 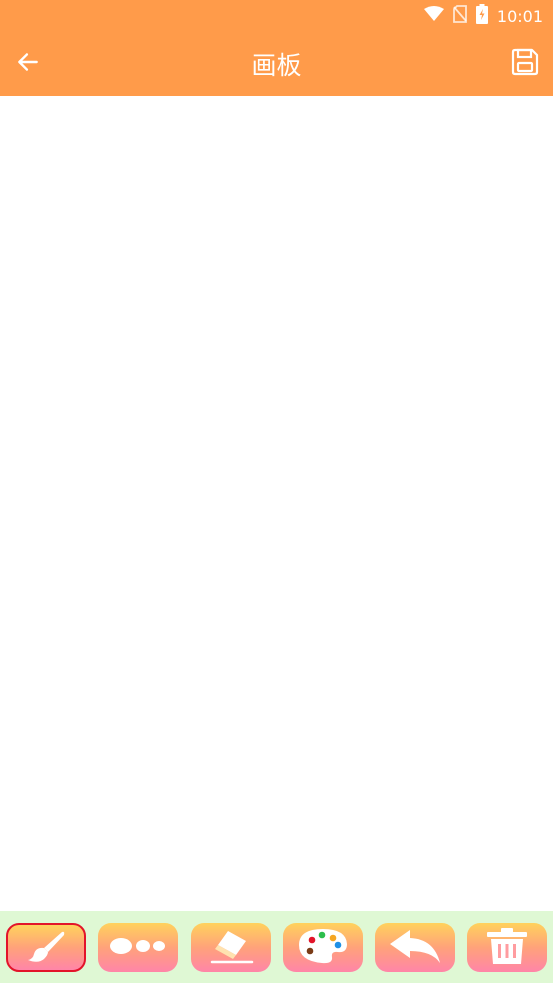 I want to click on stroke-size-button, so click(x=138, y=947).